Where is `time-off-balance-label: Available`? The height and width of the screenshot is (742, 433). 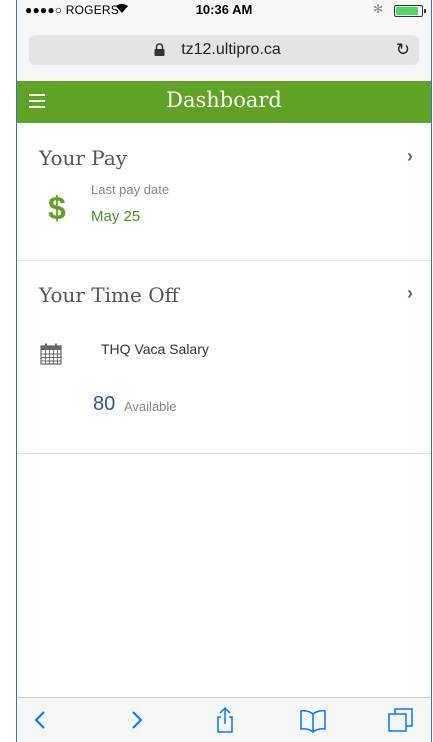
time-off-balance-label: Available is located at coordinates (150, 406).